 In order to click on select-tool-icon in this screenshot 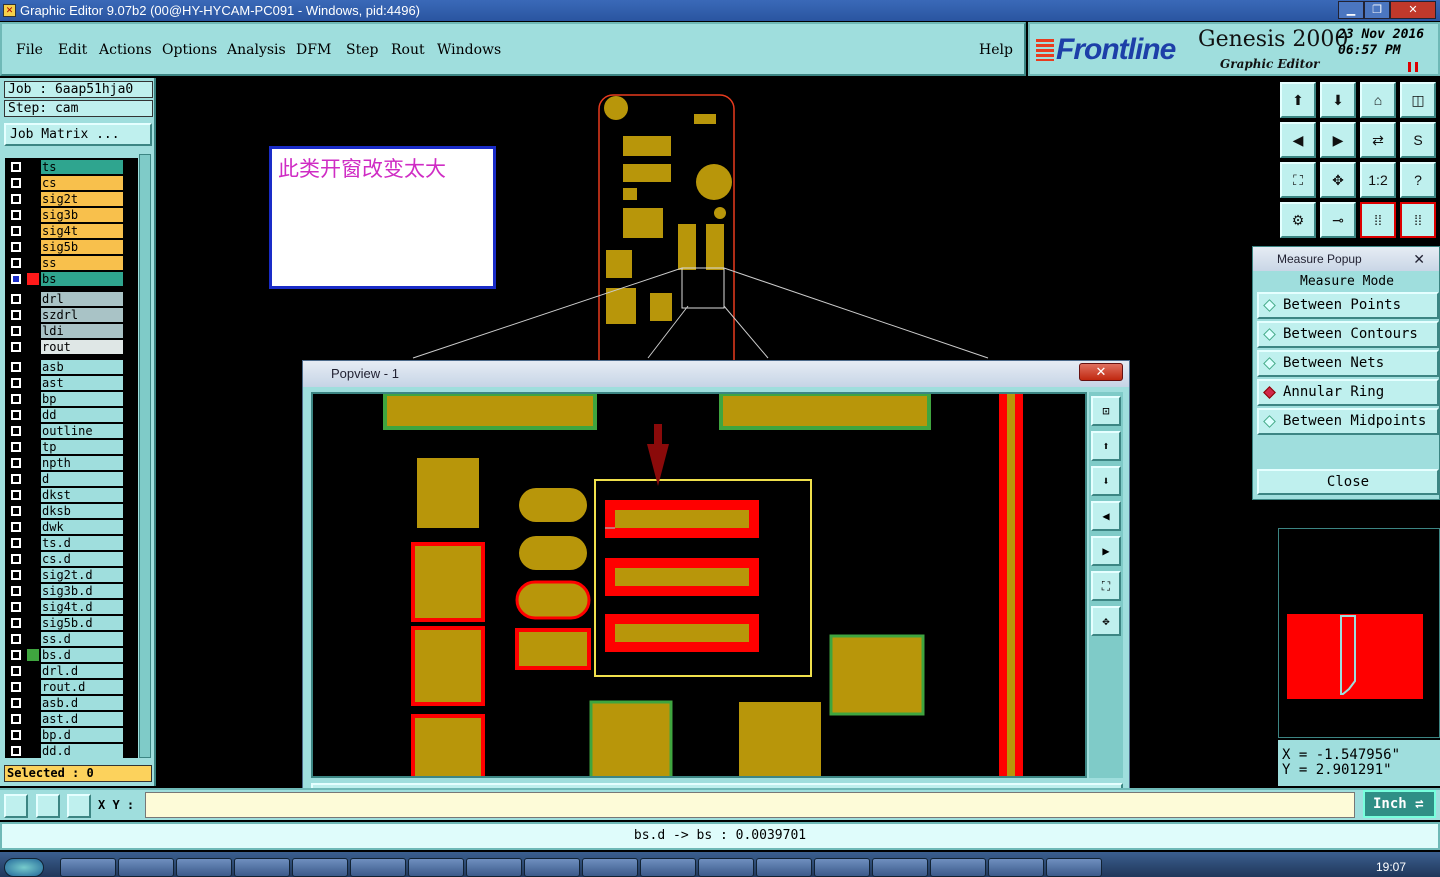, I will do `click(16, 806)`.